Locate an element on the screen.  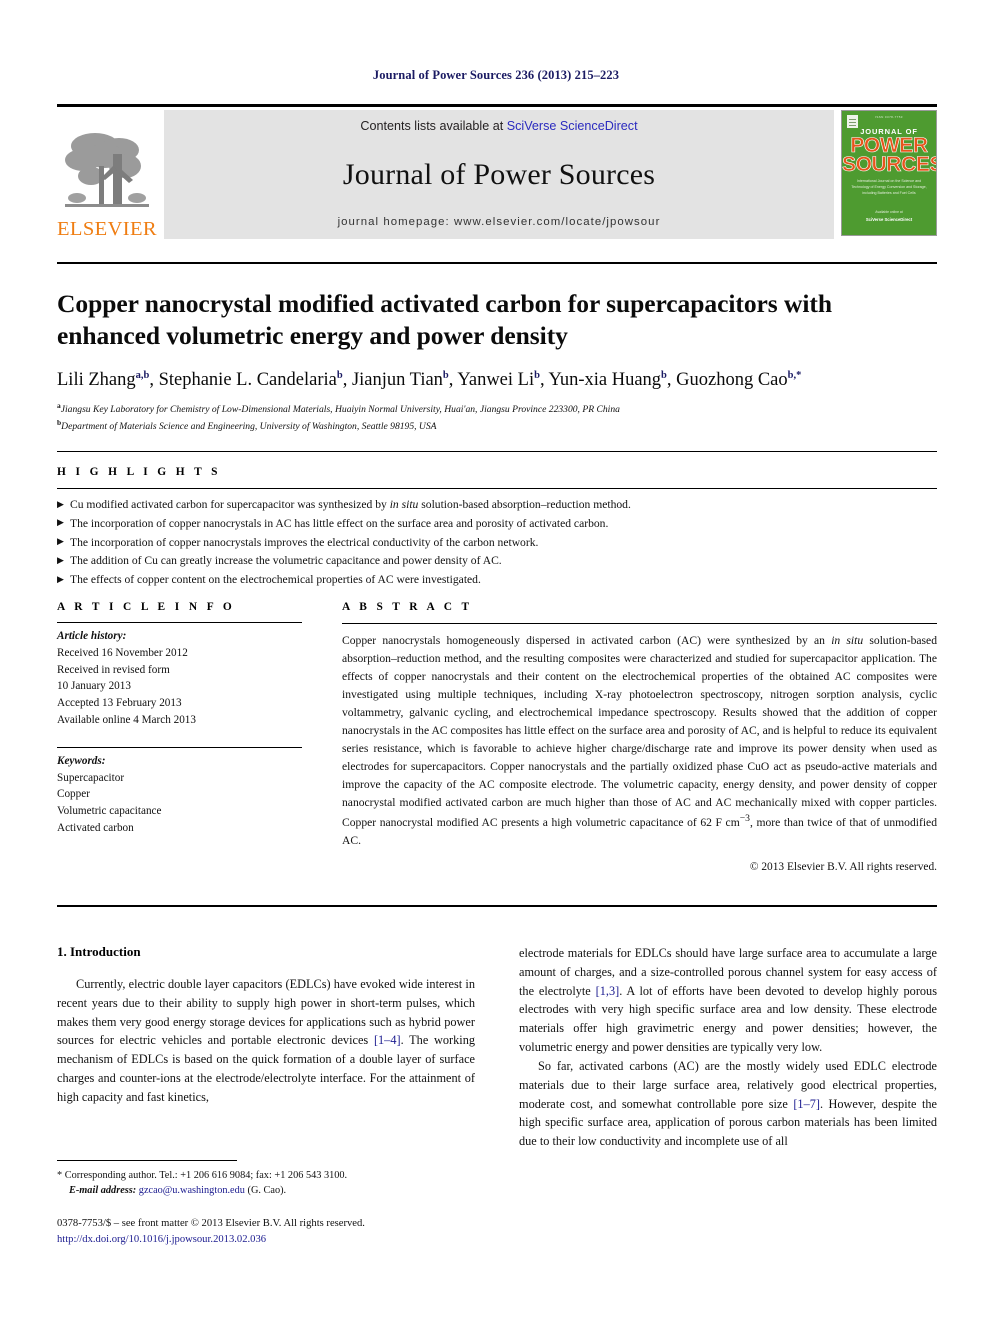
author-entry: Yun-xia Huangb is located at coordinates (608, 380).